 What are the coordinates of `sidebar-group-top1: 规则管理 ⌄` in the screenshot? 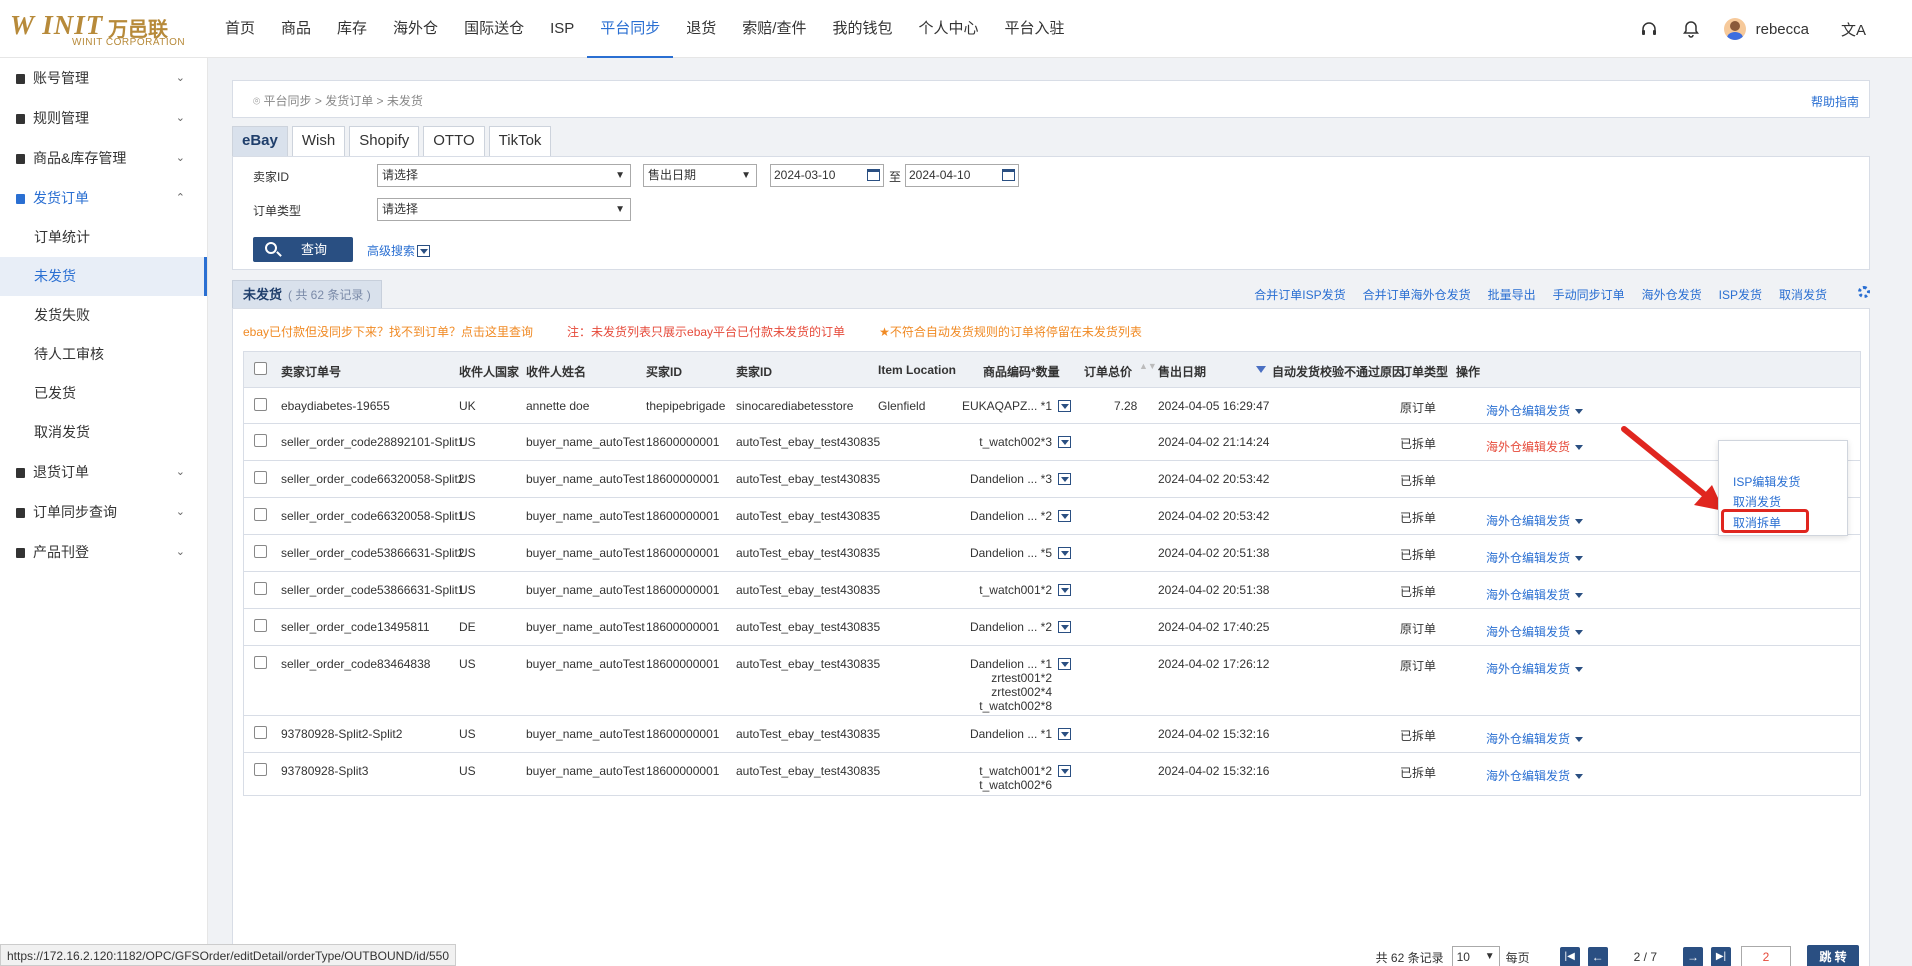 It's located at (103, 118).